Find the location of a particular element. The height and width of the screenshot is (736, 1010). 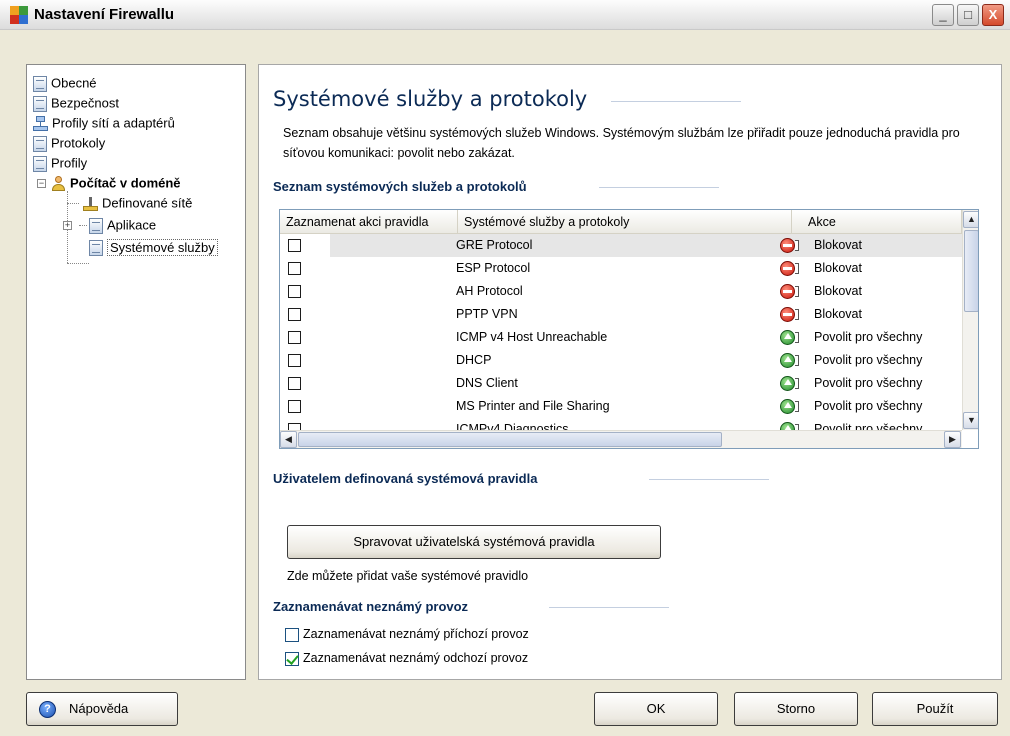

ok-button: OK is located at coordinates (656, 709).